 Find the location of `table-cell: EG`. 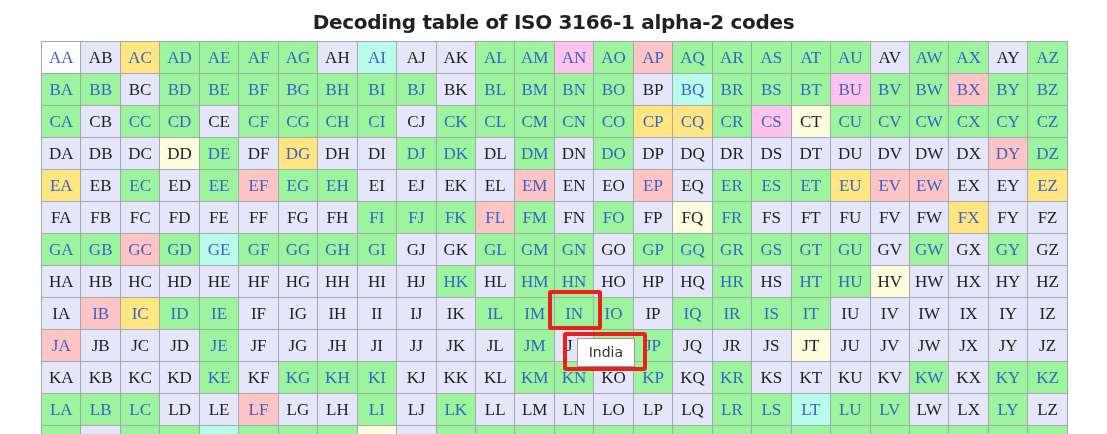

table-cell: EG is located at coordinates (298, 186).